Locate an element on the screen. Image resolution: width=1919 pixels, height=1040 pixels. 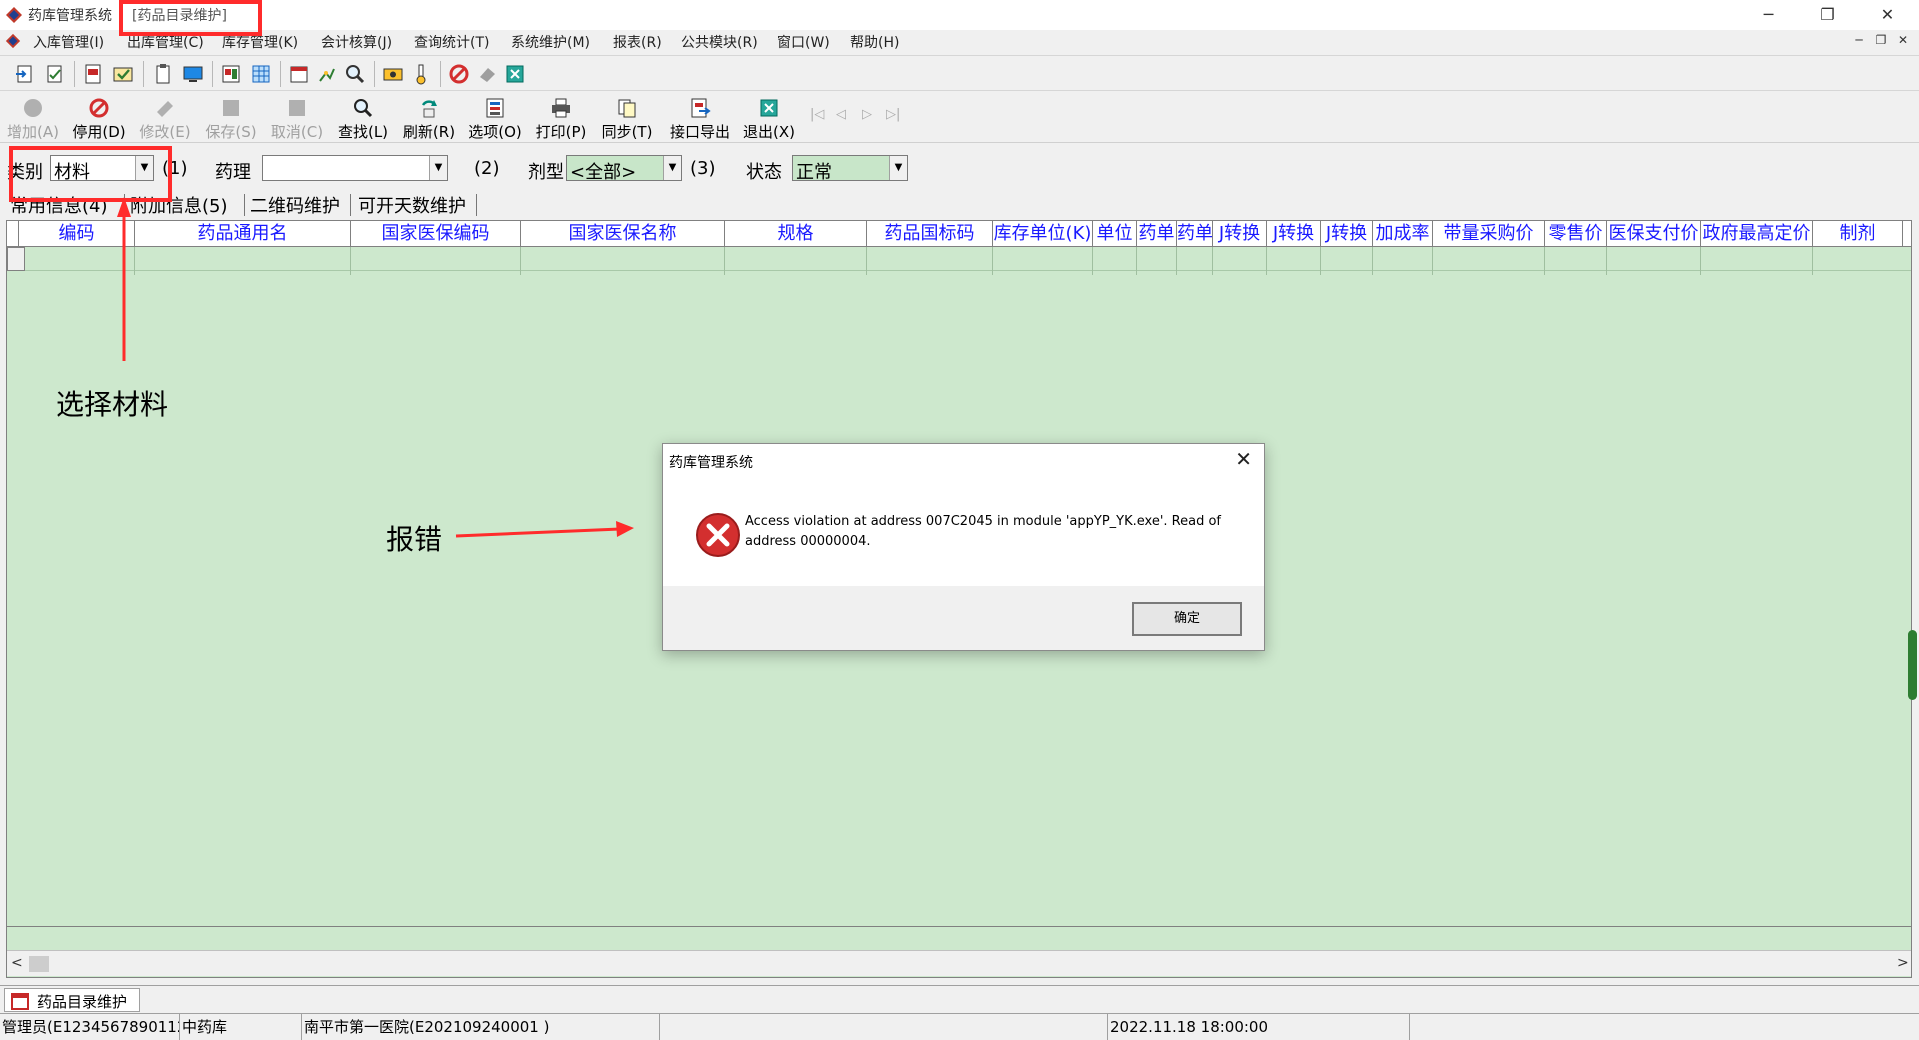
row-indicator is located at coordinates (16, 259).